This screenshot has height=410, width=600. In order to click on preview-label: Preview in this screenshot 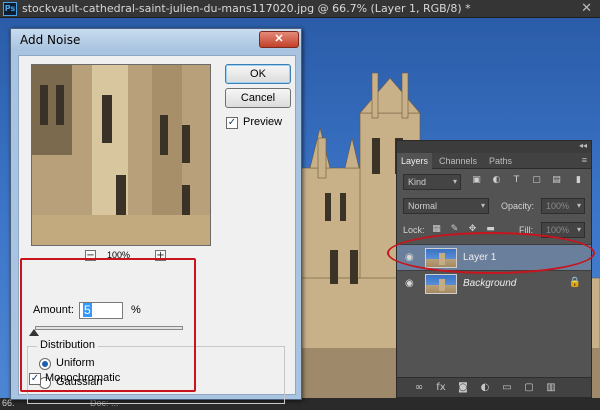, I will do `click(263, 122)`.